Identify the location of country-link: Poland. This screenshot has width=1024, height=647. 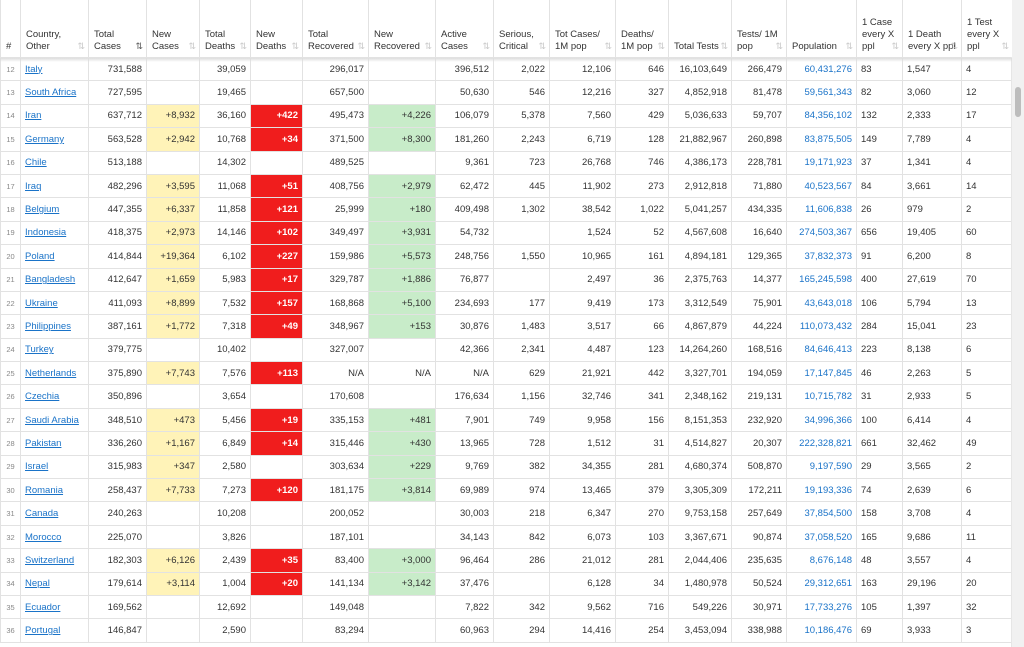
(40, 256).